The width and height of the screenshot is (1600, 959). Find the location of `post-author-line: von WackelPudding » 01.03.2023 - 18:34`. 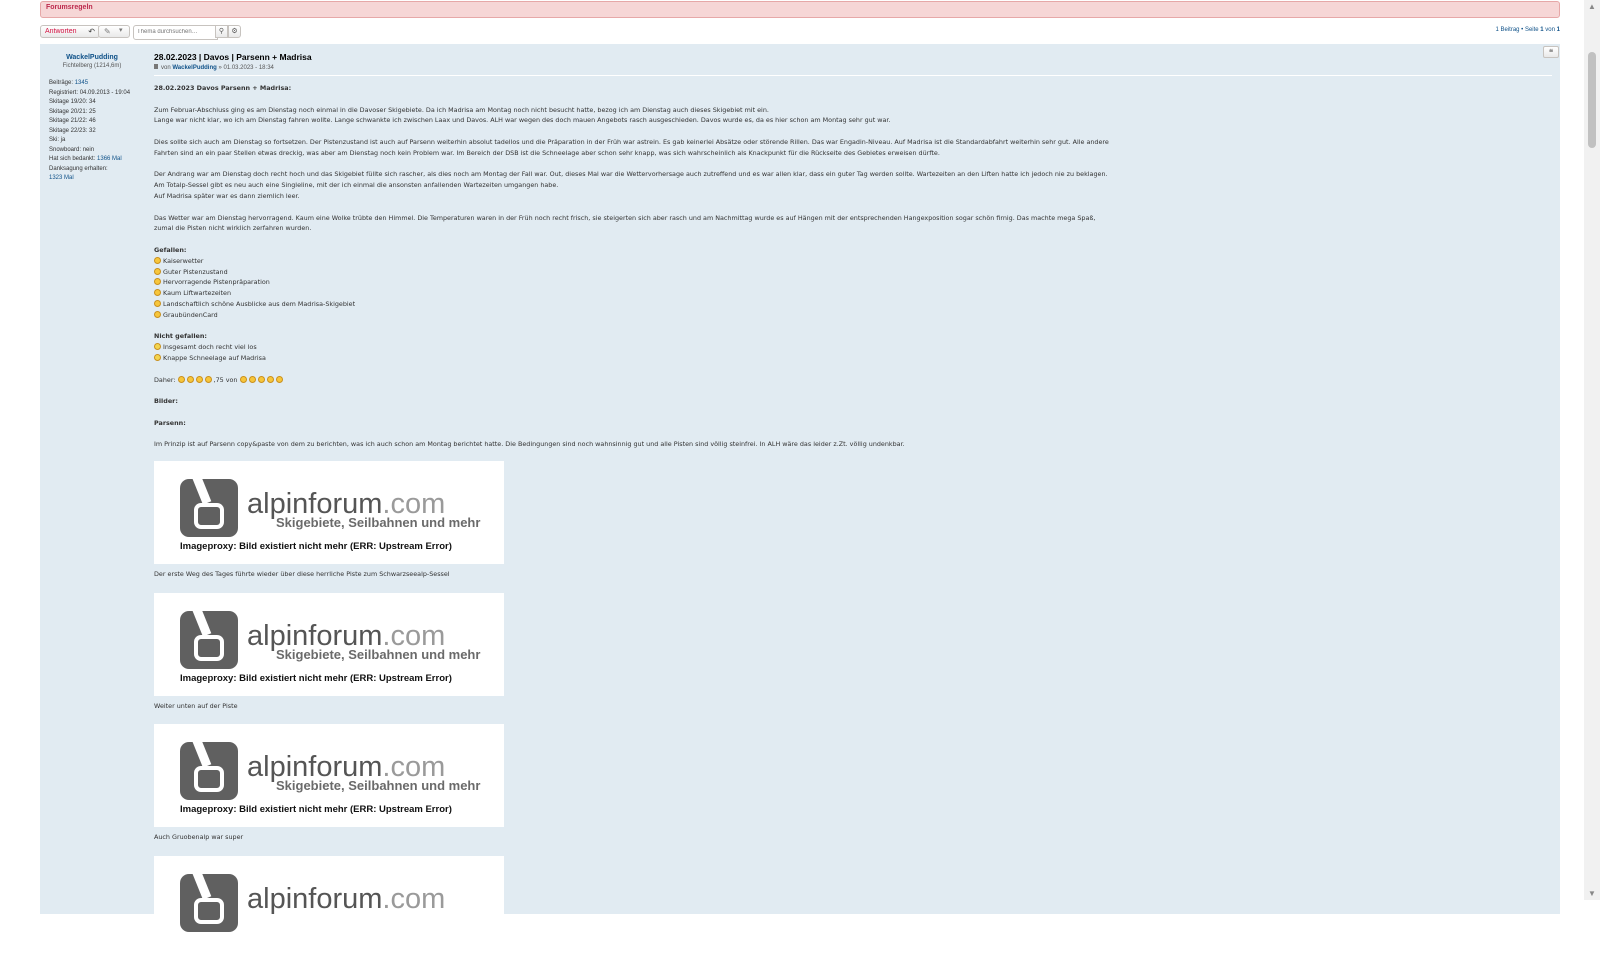

post-author-line: von WackelPudding » 01.03.2023 - 18:34 is located at coordinates (839, 67).